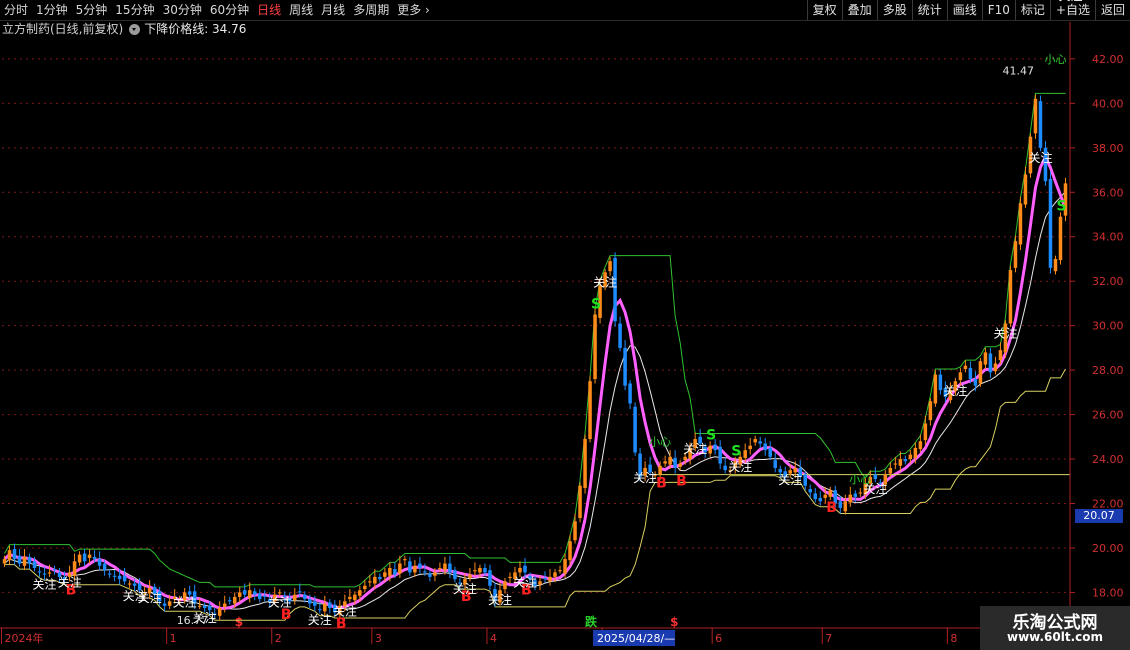 This screenshot has width=1130, height=650. I want to click on y-tick-label: 38.00, so click(1108, 148).